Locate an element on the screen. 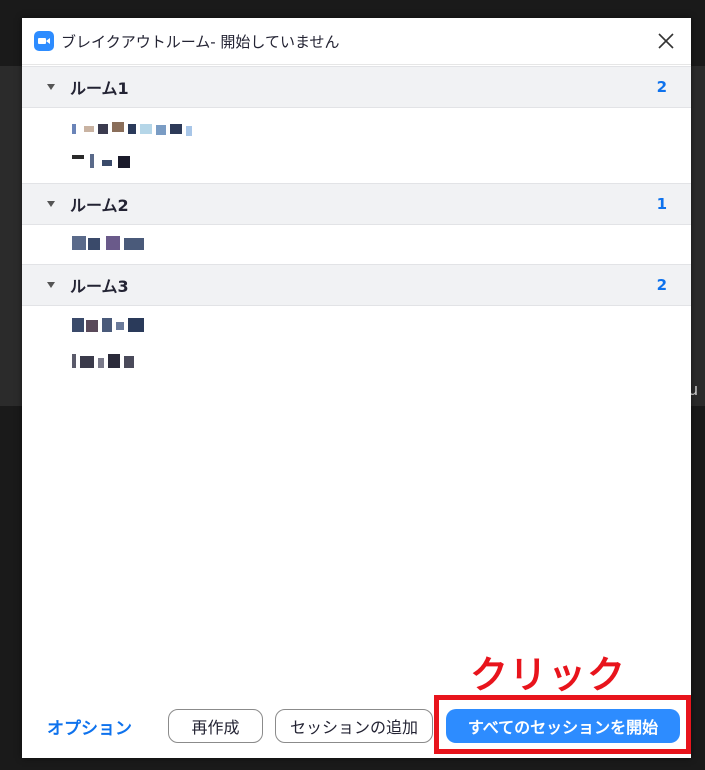  close-button is located at coordinates (666, 41).